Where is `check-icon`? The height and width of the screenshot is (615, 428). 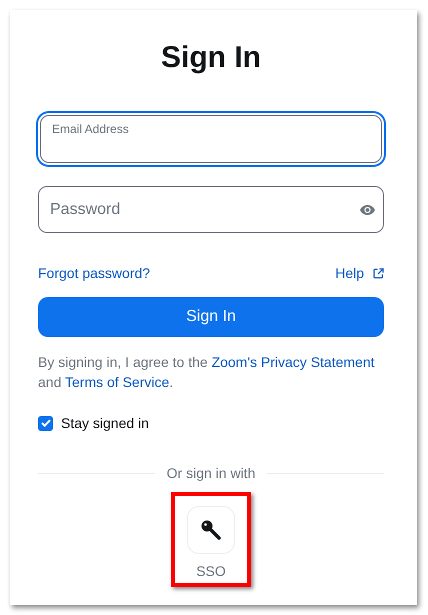 check-icon is located at coordinates (45, 423).